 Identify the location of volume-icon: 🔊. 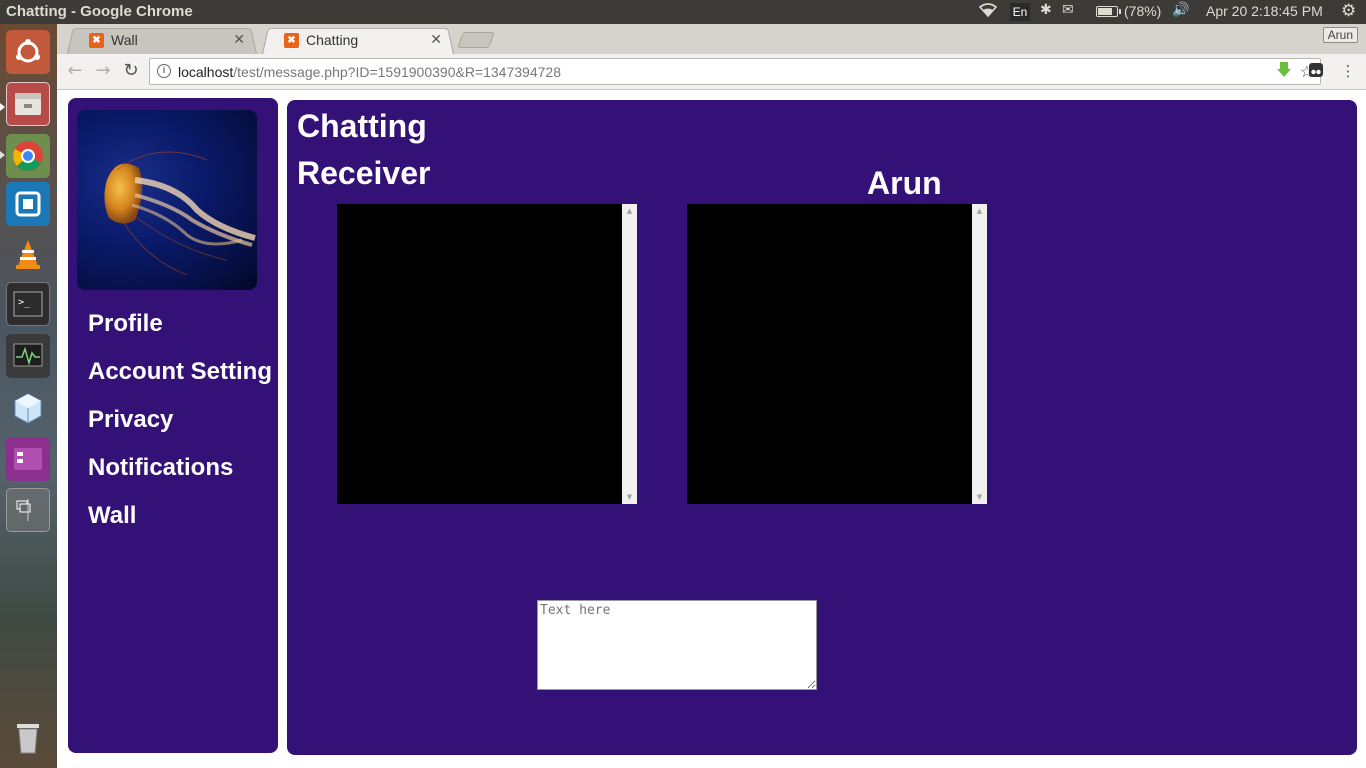
(1180, 10).